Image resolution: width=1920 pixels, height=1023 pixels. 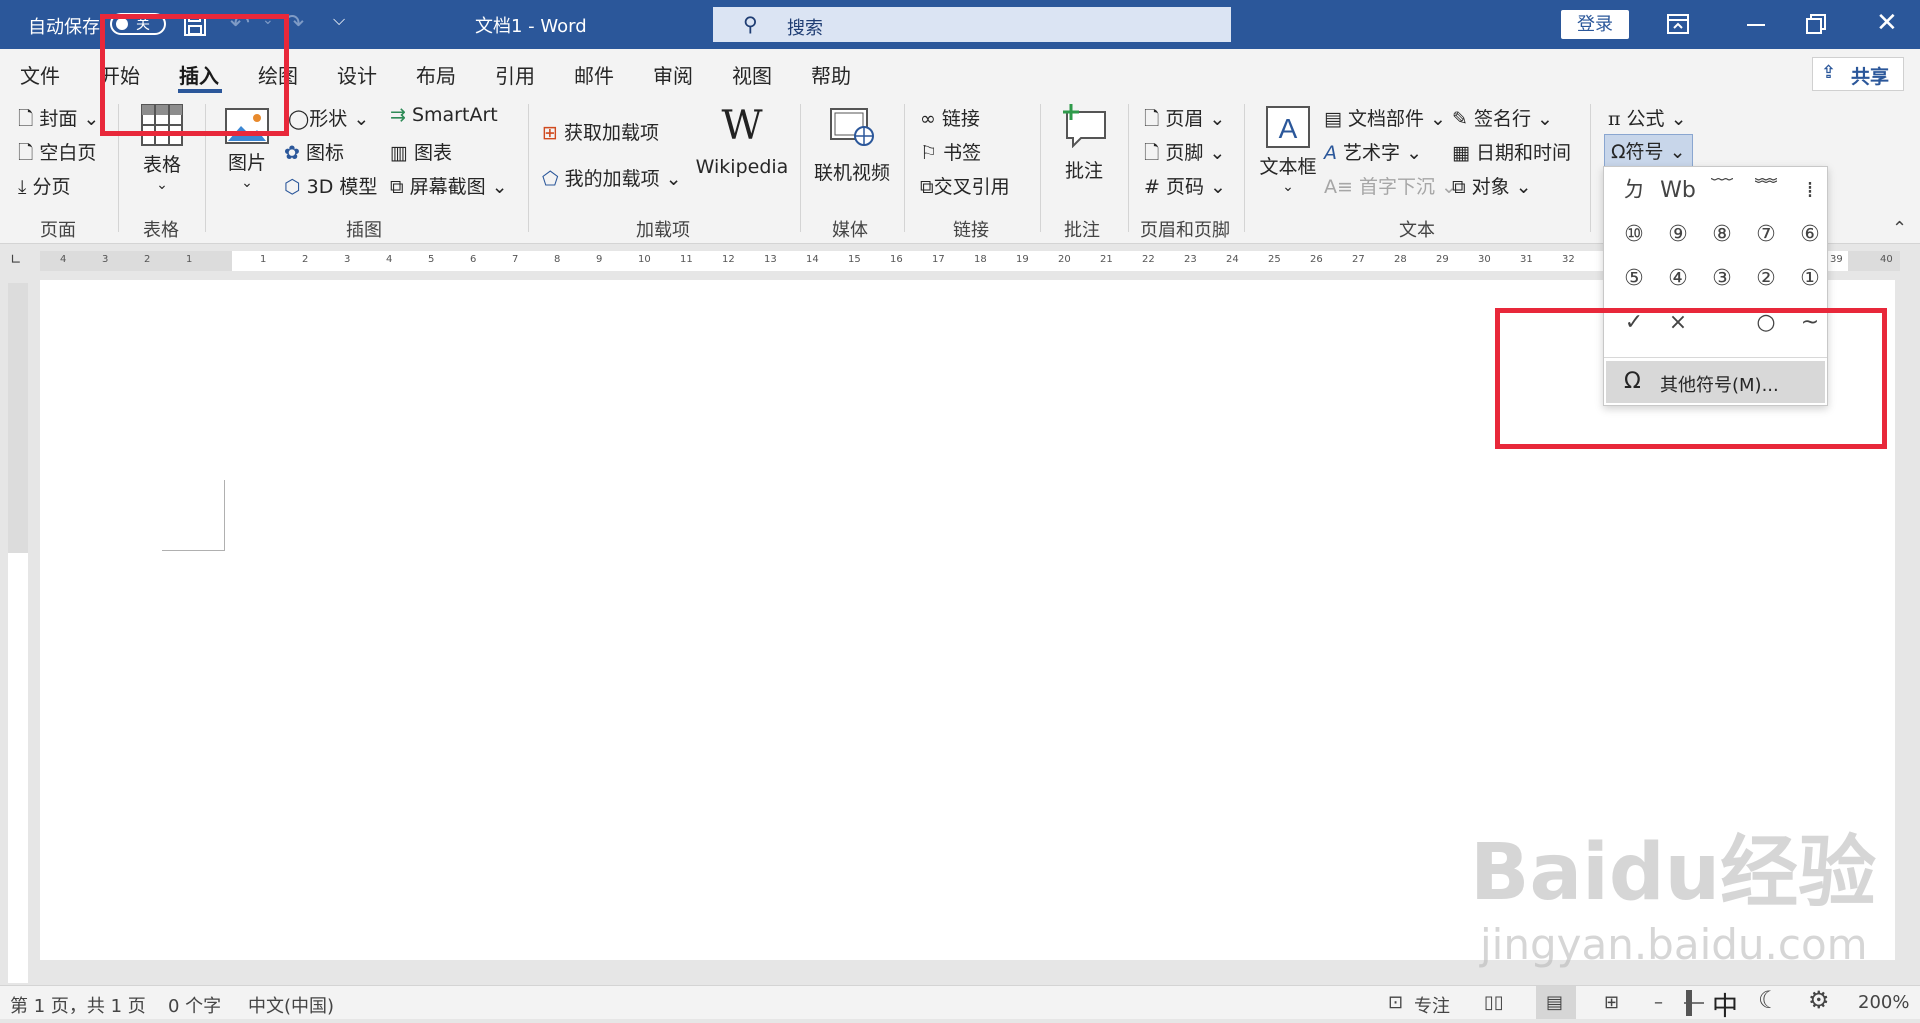 I want to click on ruler-number: 7, so click(x=515, y=259).